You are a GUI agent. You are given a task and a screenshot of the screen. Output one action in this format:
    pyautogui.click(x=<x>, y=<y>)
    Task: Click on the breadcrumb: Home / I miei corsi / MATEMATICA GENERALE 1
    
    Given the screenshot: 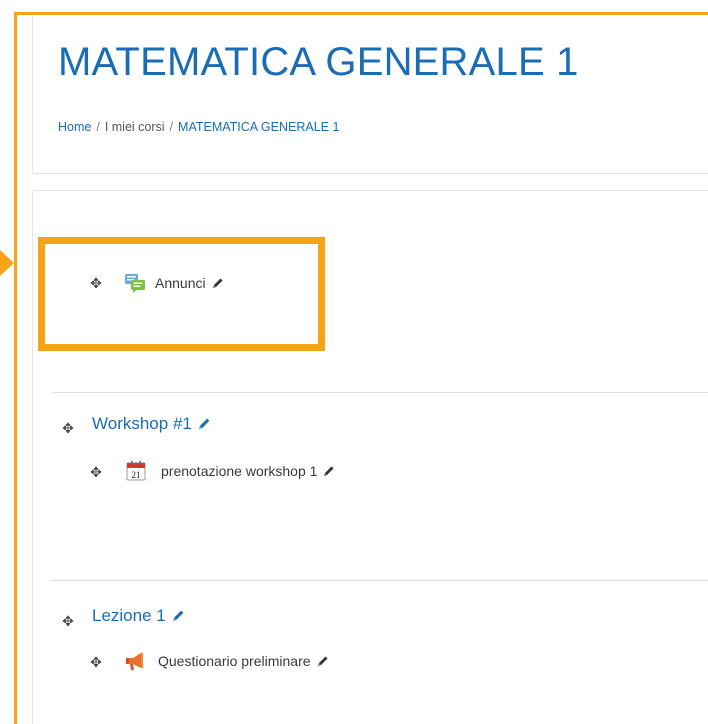 What is the action you would take?
    pyautogui.click(x=198, y=127)
    